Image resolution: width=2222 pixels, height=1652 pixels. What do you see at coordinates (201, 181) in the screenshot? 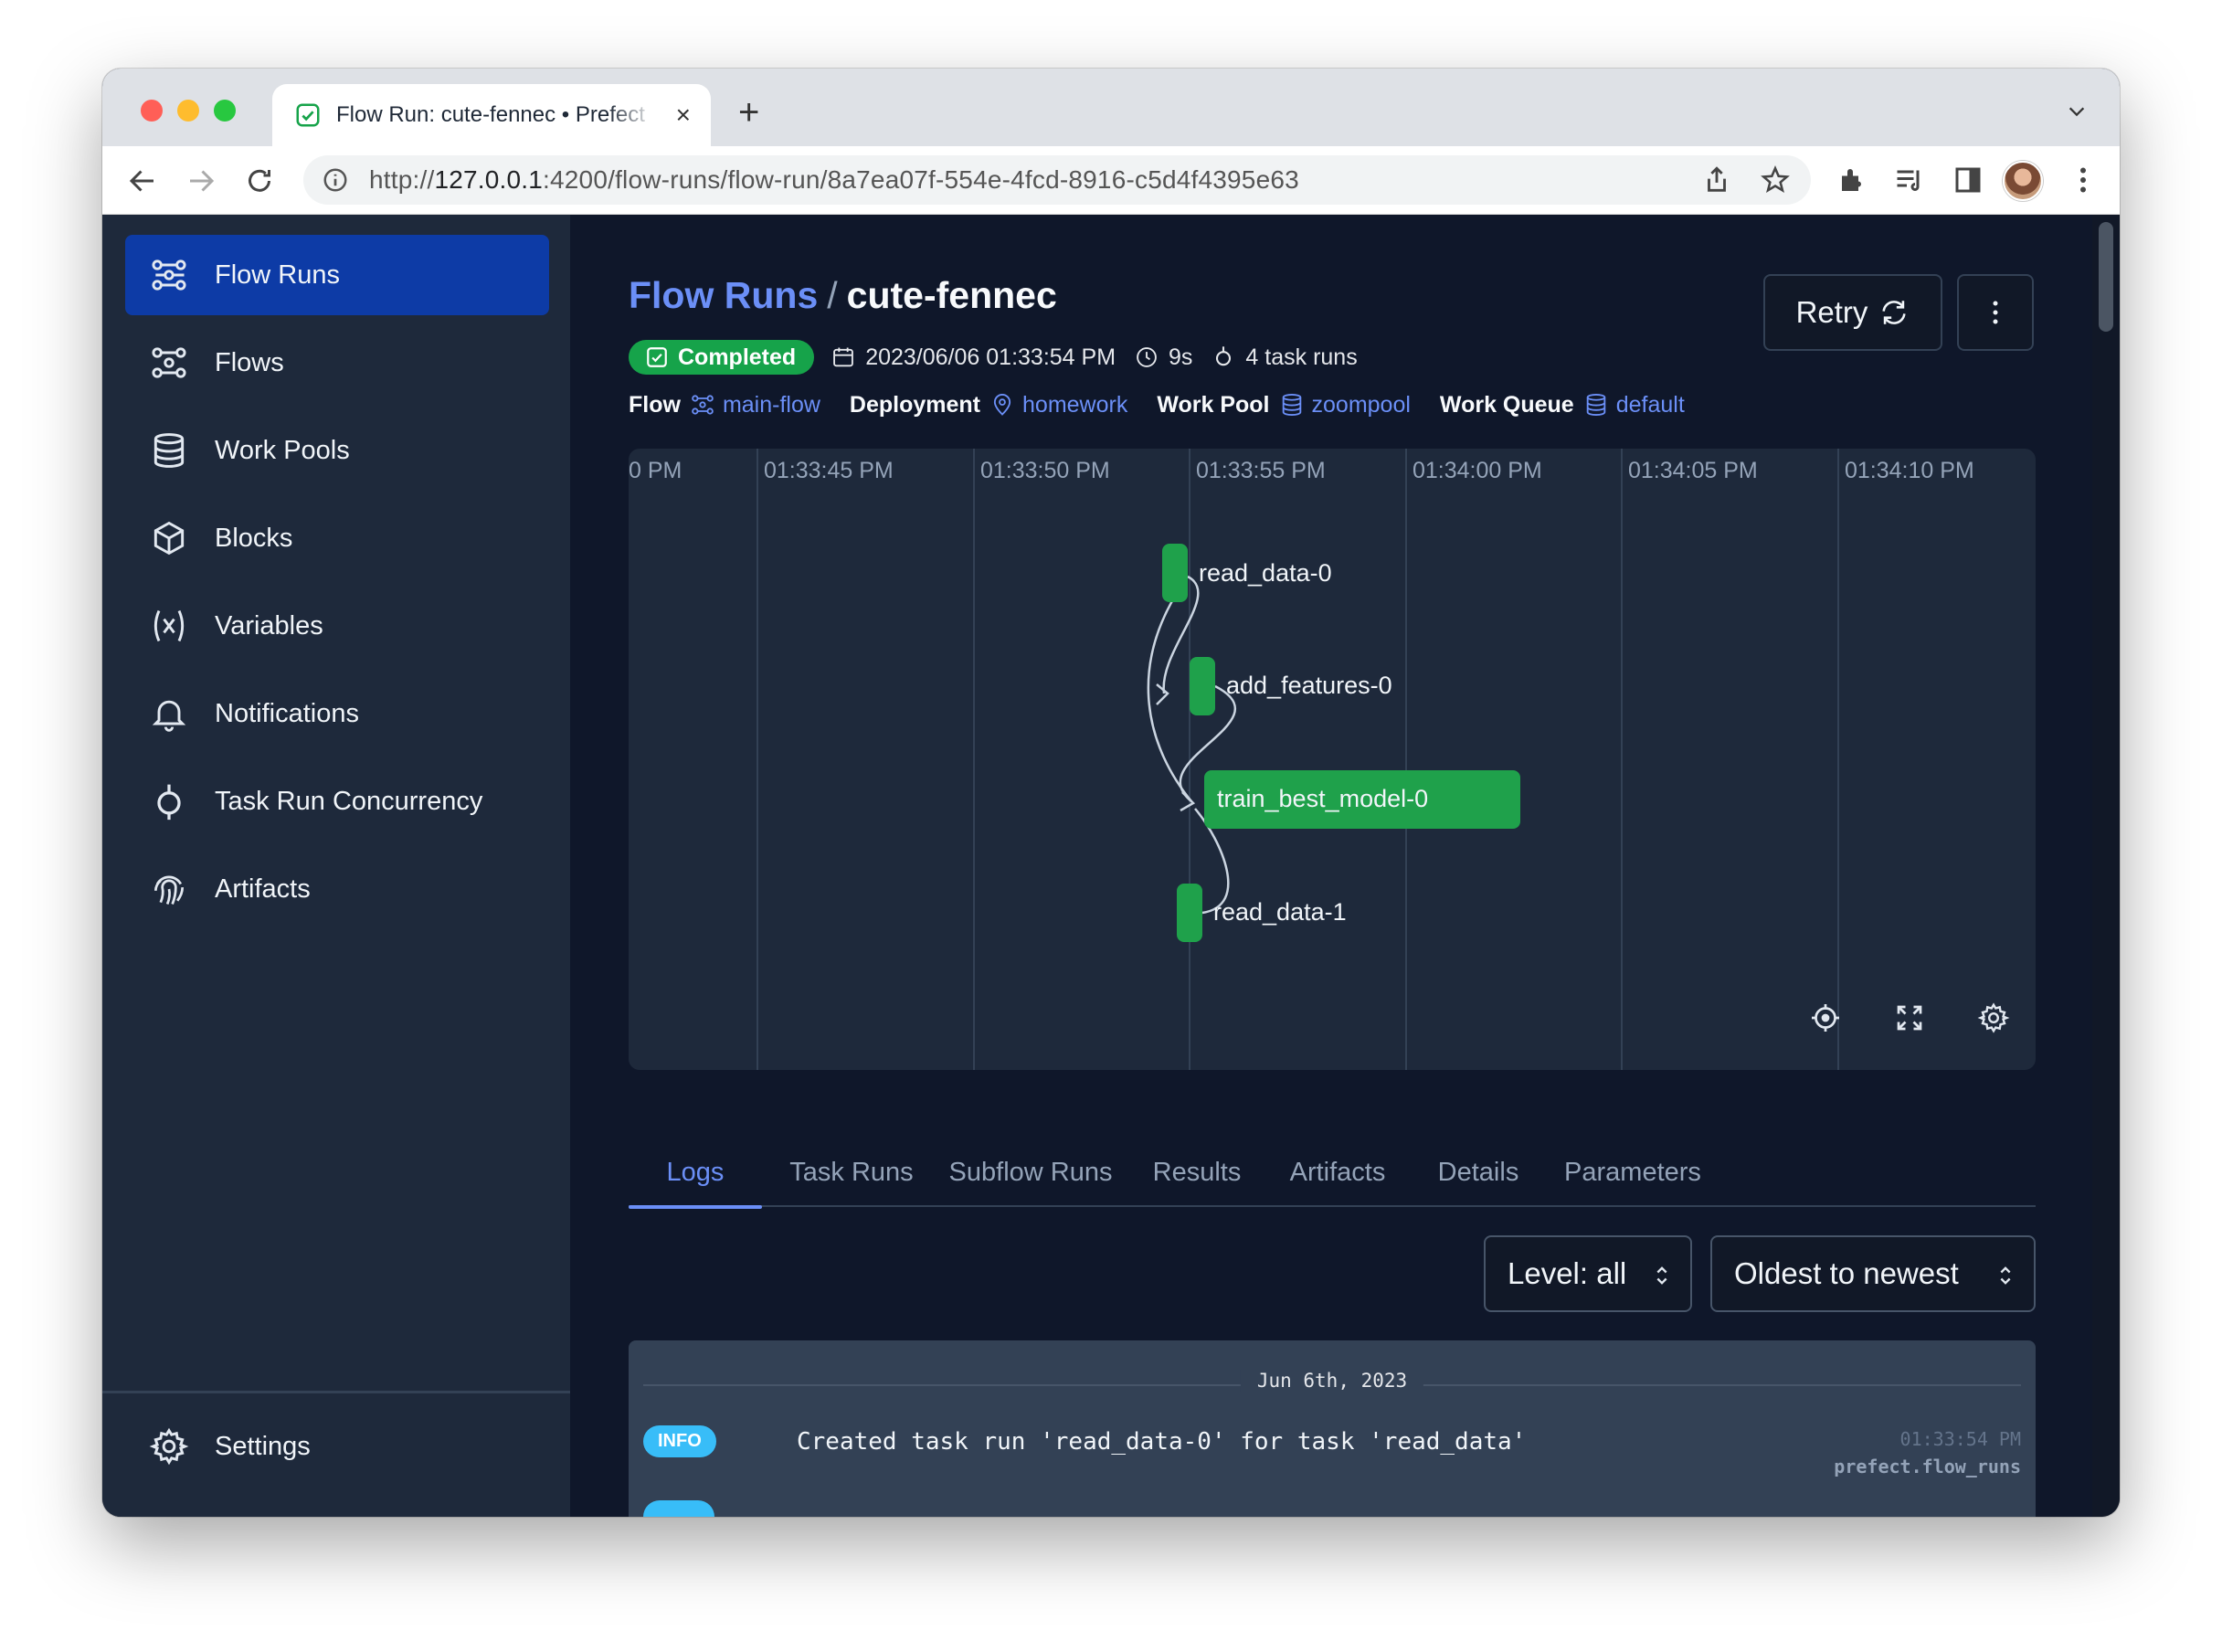
I see `forward-arrow-icon` at bounding box center [201, 181].